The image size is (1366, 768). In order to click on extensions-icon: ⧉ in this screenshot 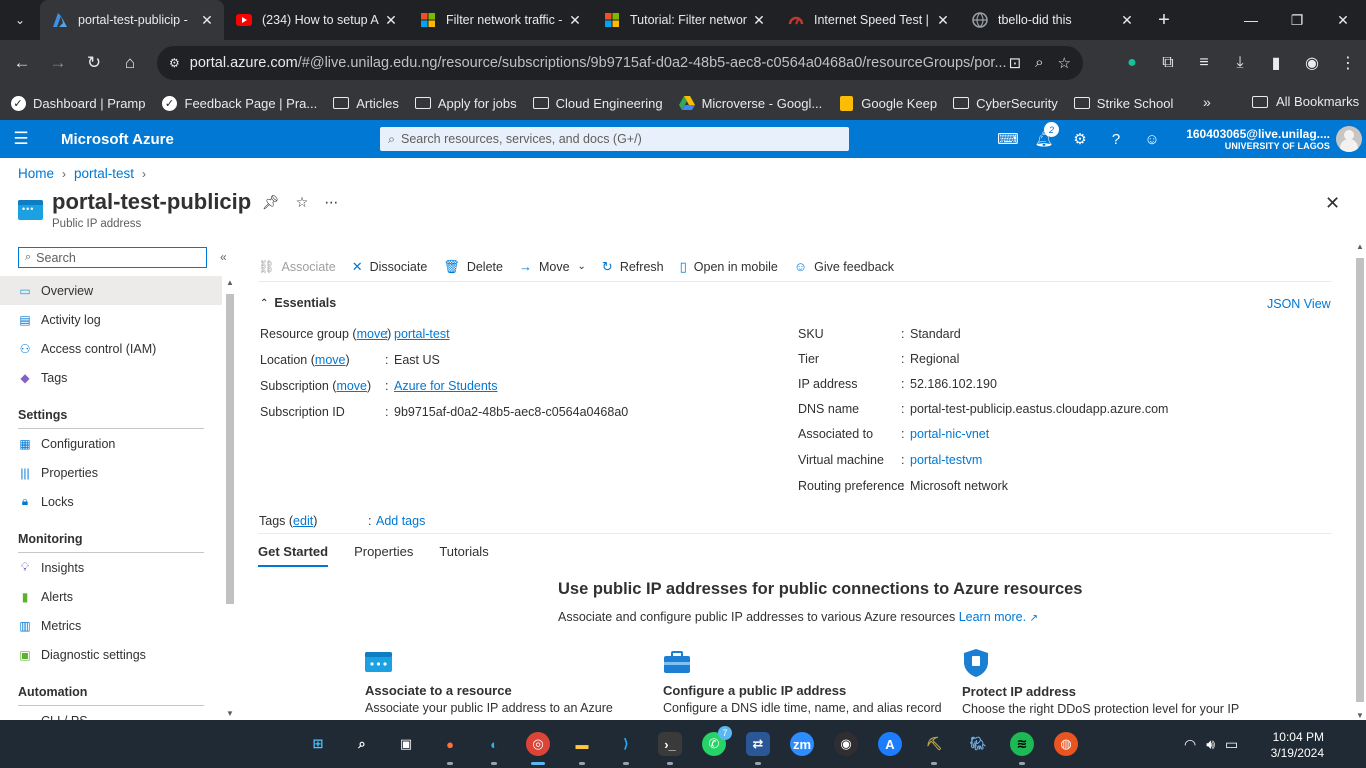, I will do `click(1168, 63)`.